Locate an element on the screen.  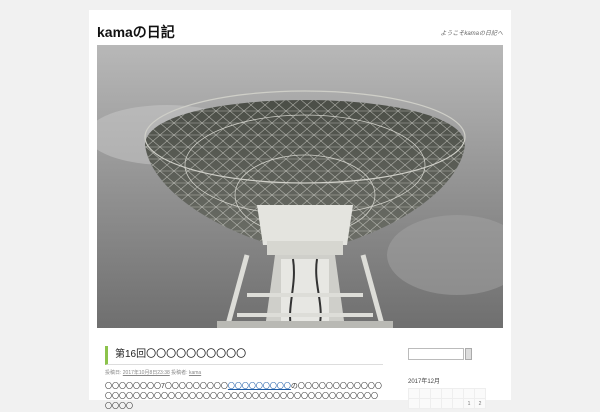
search-form is located at coordinates (452, 354).